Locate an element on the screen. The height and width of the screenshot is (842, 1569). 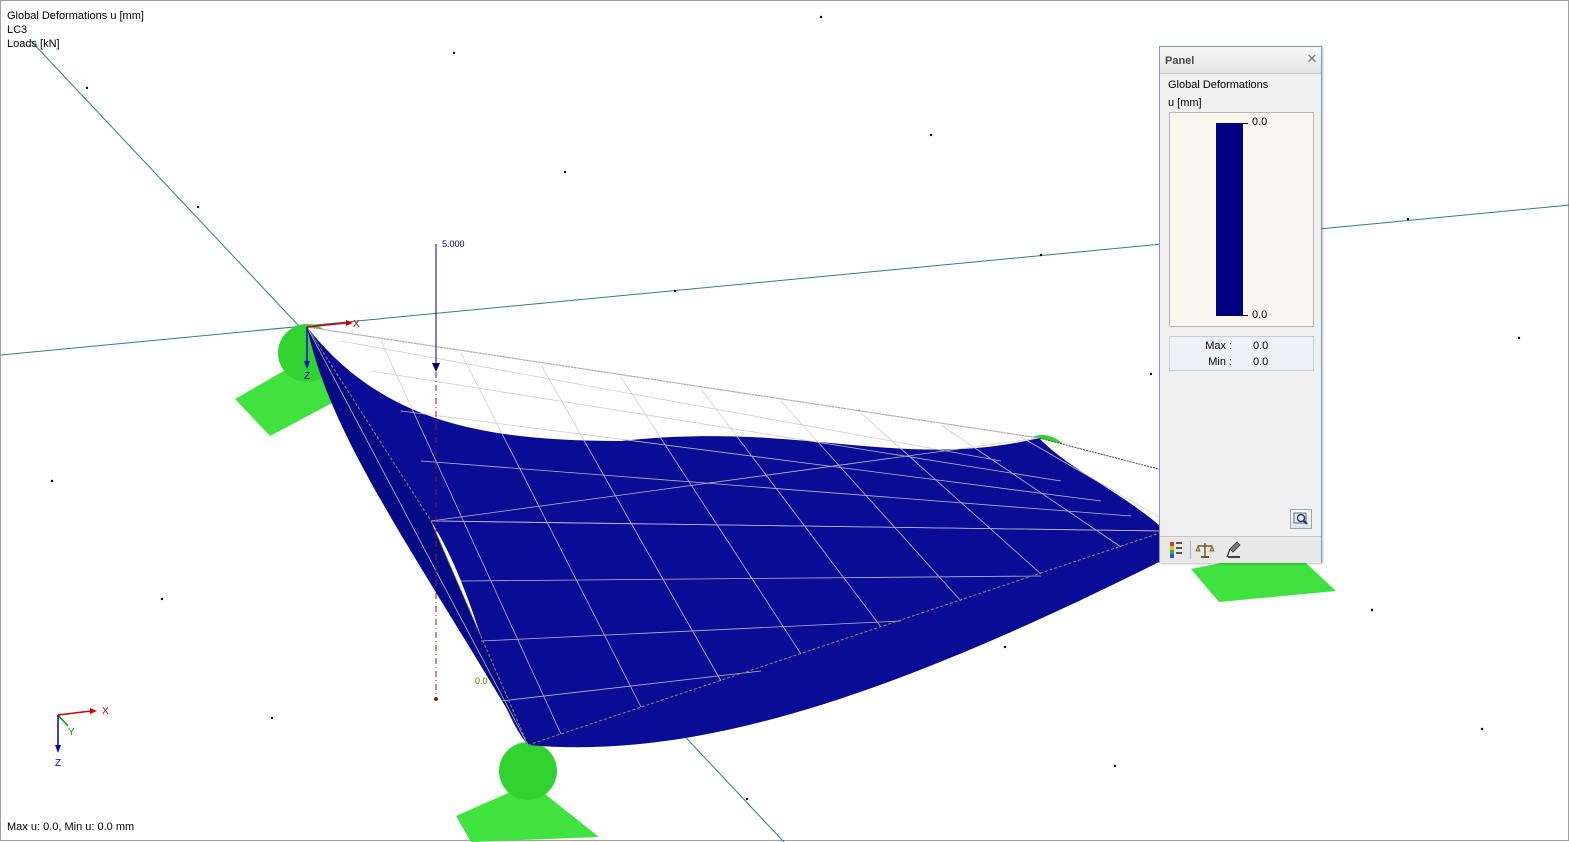
min-label: Min is located at coordinates (1217, 362).